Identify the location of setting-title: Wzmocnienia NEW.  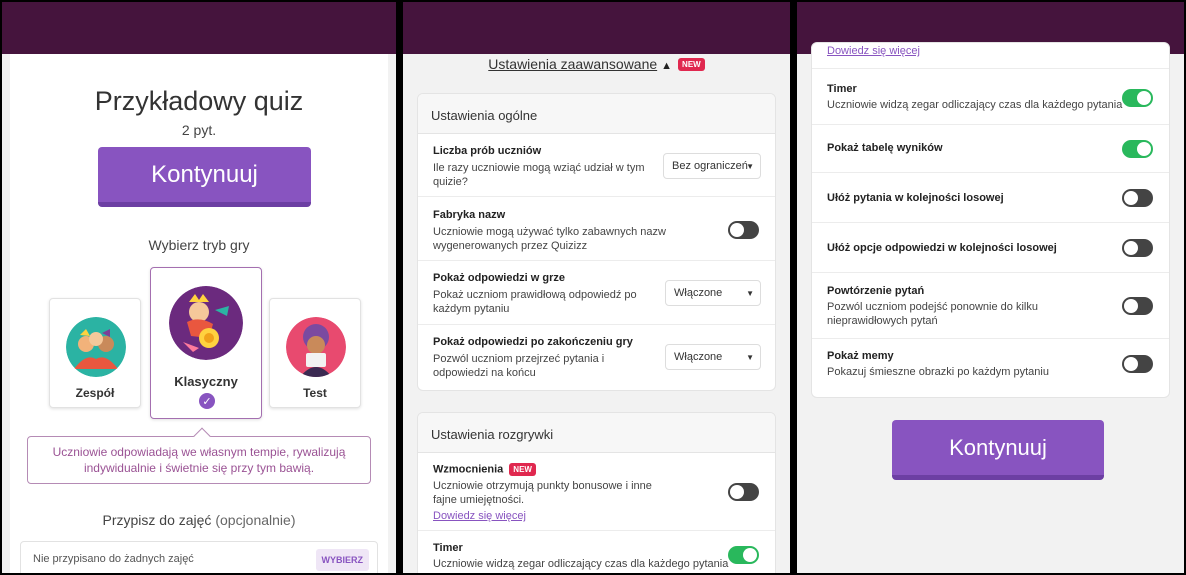
(484, 469).